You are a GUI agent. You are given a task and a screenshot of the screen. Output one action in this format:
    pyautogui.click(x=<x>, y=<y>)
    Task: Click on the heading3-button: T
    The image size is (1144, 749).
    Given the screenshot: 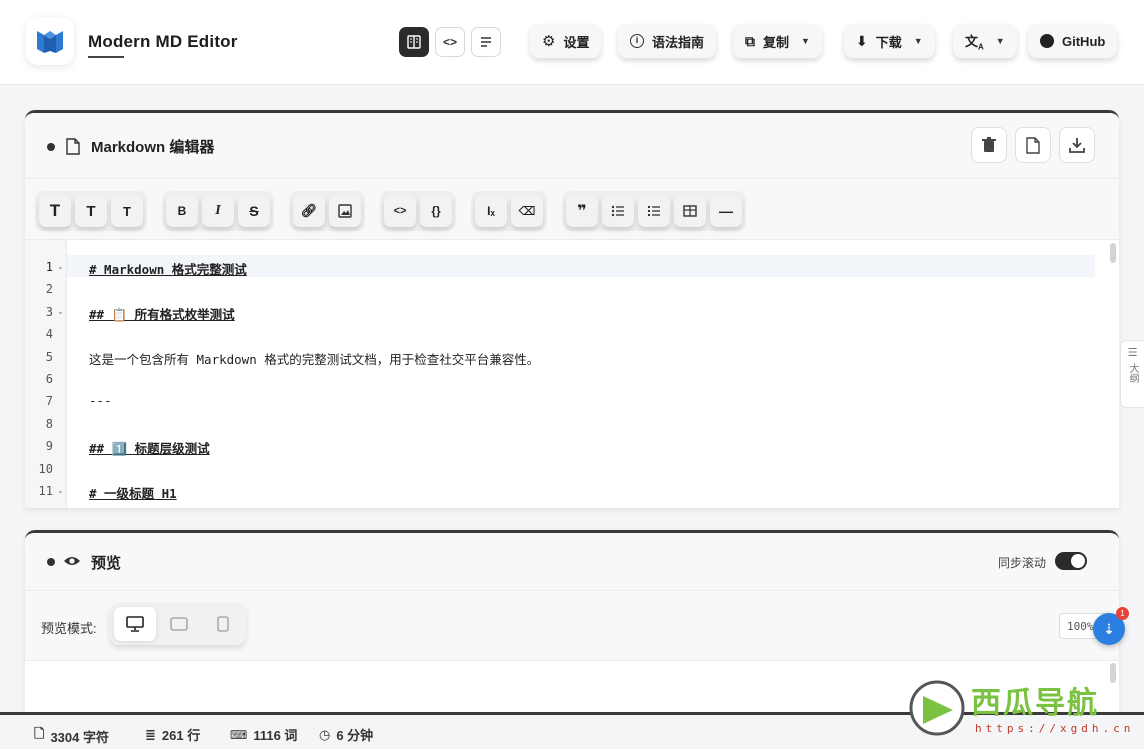 What is the action you would take?
    pyautogui.click(x=127, y=211)
    